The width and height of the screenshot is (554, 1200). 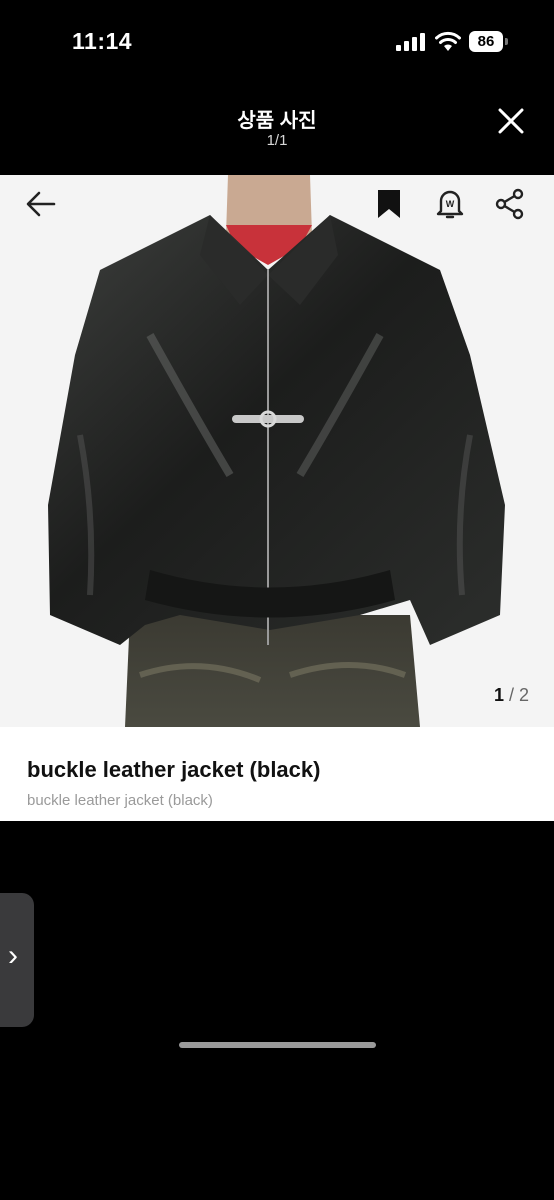 I want to click on product-title: buckle leather jacket (black), so click(x=174, y=769).